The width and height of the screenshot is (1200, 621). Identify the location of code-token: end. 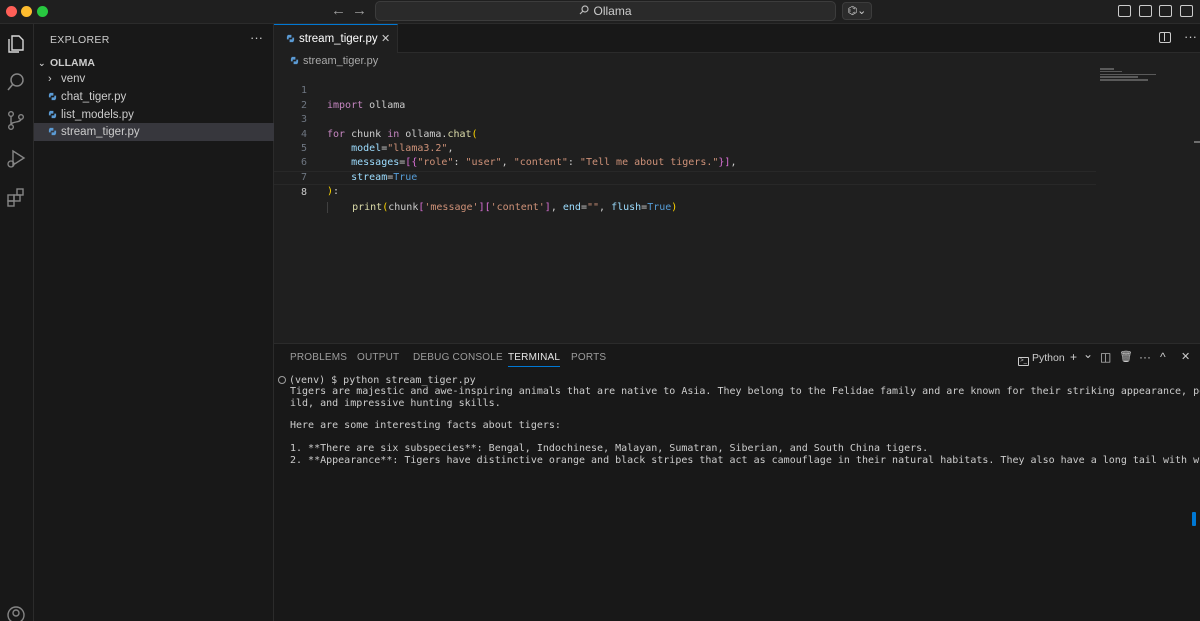
(571, 207).